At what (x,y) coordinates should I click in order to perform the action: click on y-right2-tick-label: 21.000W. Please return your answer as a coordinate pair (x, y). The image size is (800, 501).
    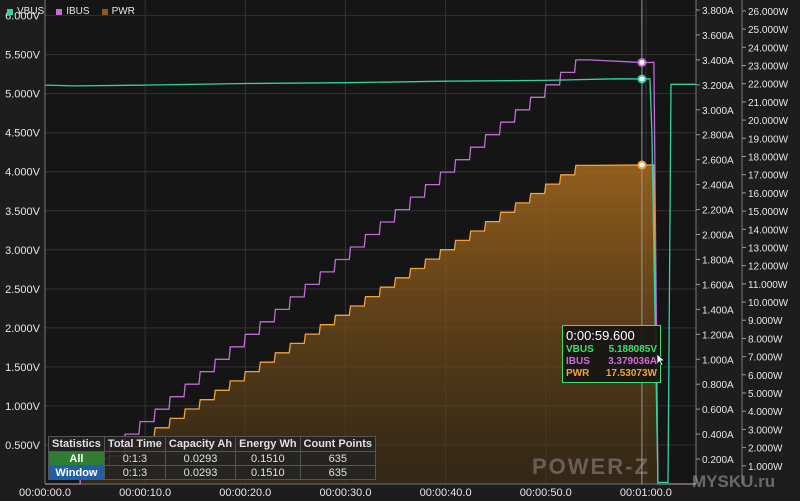
    Looking at the image, I should click on (768, 103).